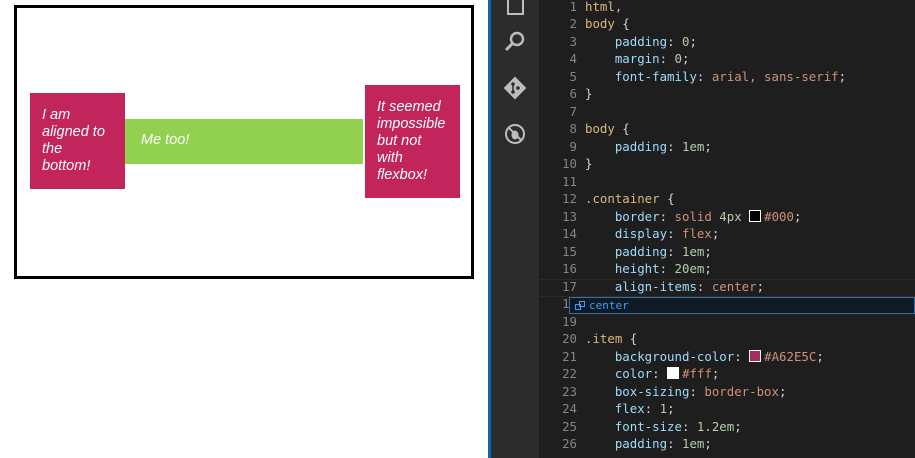 This screenshot has height=458, width=915. Describe the element at coordinates (727, 444) in the screenshot. I see `code-line: 26 padding: 1em;` at that location.